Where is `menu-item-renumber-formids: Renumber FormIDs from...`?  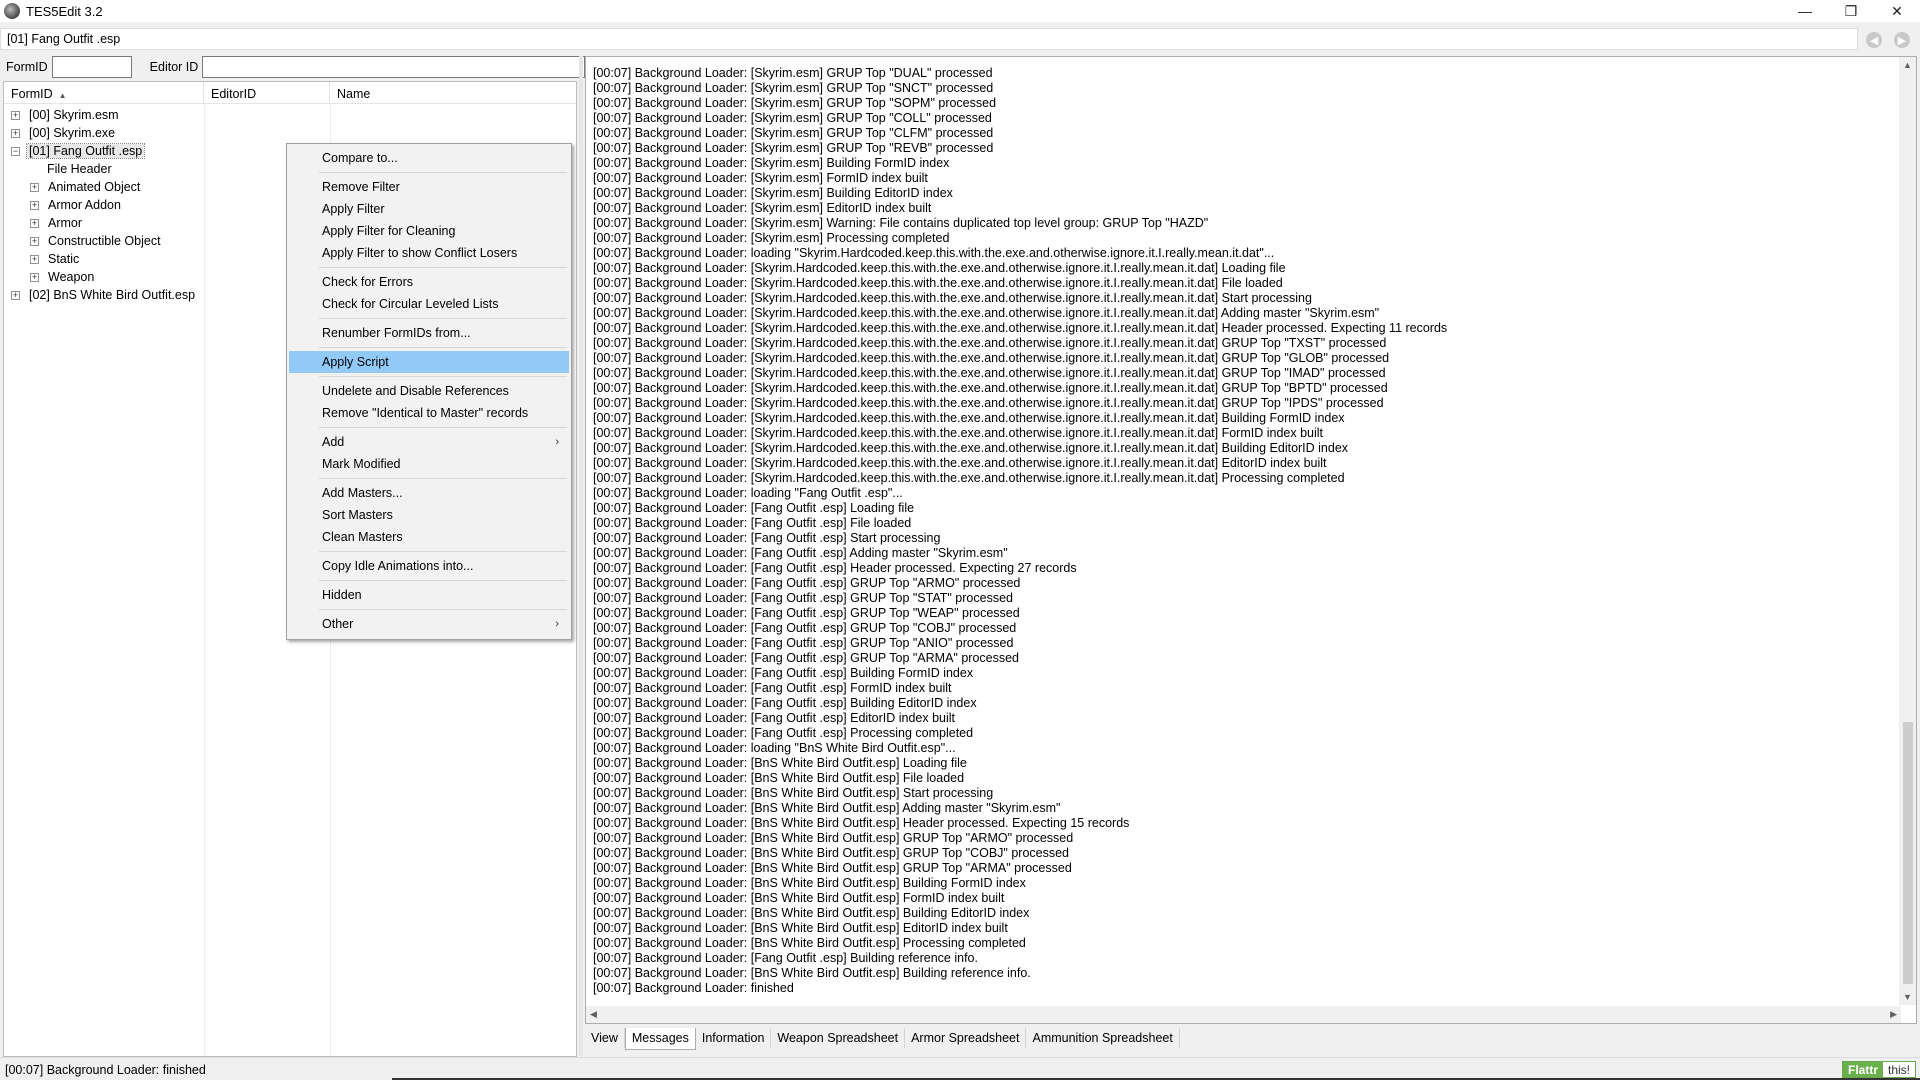
menu-item-renumber-formids: Renumber FormIDs from... is located at coordinates (429, 333).